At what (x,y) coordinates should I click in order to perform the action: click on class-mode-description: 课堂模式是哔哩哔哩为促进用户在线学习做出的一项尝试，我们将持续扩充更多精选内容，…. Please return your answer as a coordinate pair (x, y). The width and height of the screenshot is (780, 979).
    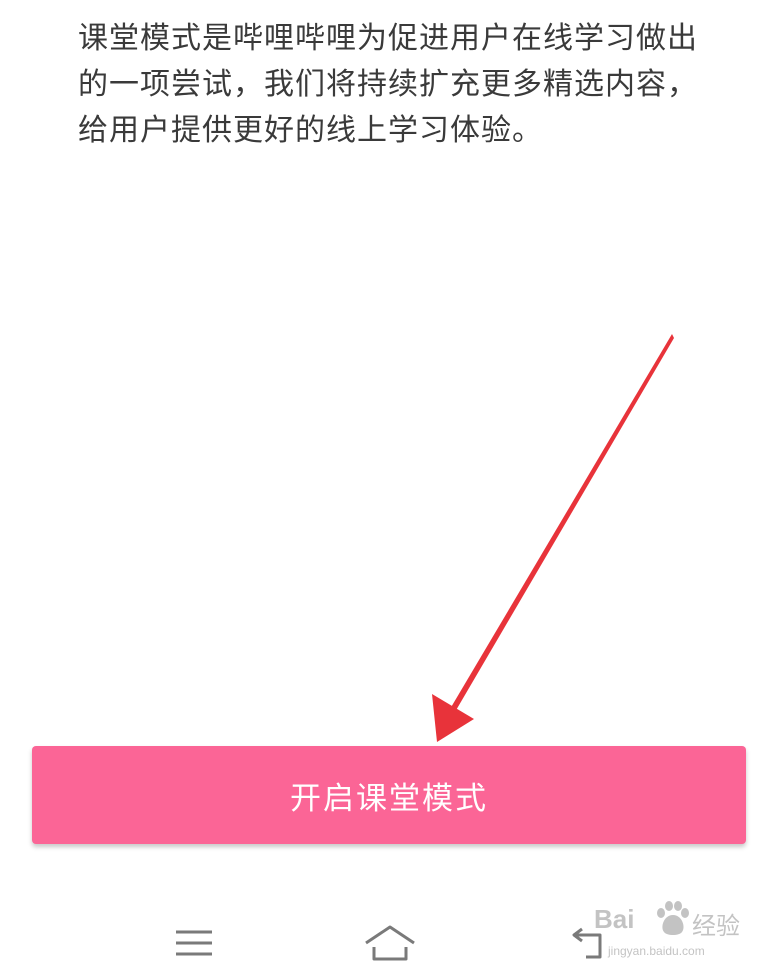
    Looking at the image, I should click on (388, 84).